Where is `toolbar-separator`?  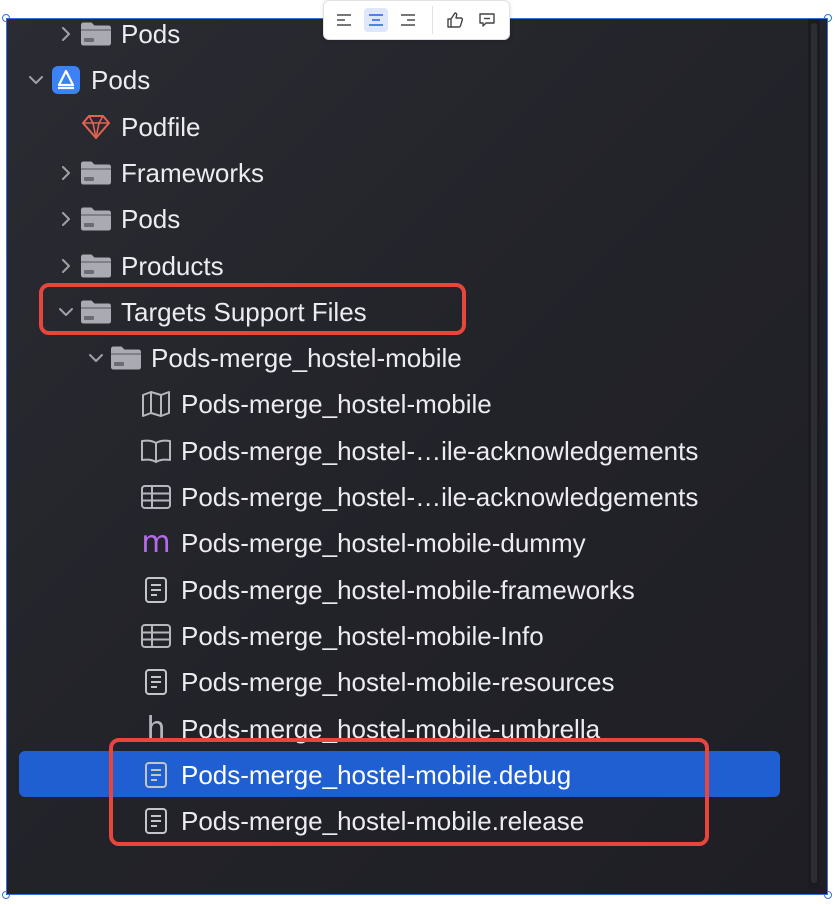
toolbar-separator is located at coordinates (432, 20).